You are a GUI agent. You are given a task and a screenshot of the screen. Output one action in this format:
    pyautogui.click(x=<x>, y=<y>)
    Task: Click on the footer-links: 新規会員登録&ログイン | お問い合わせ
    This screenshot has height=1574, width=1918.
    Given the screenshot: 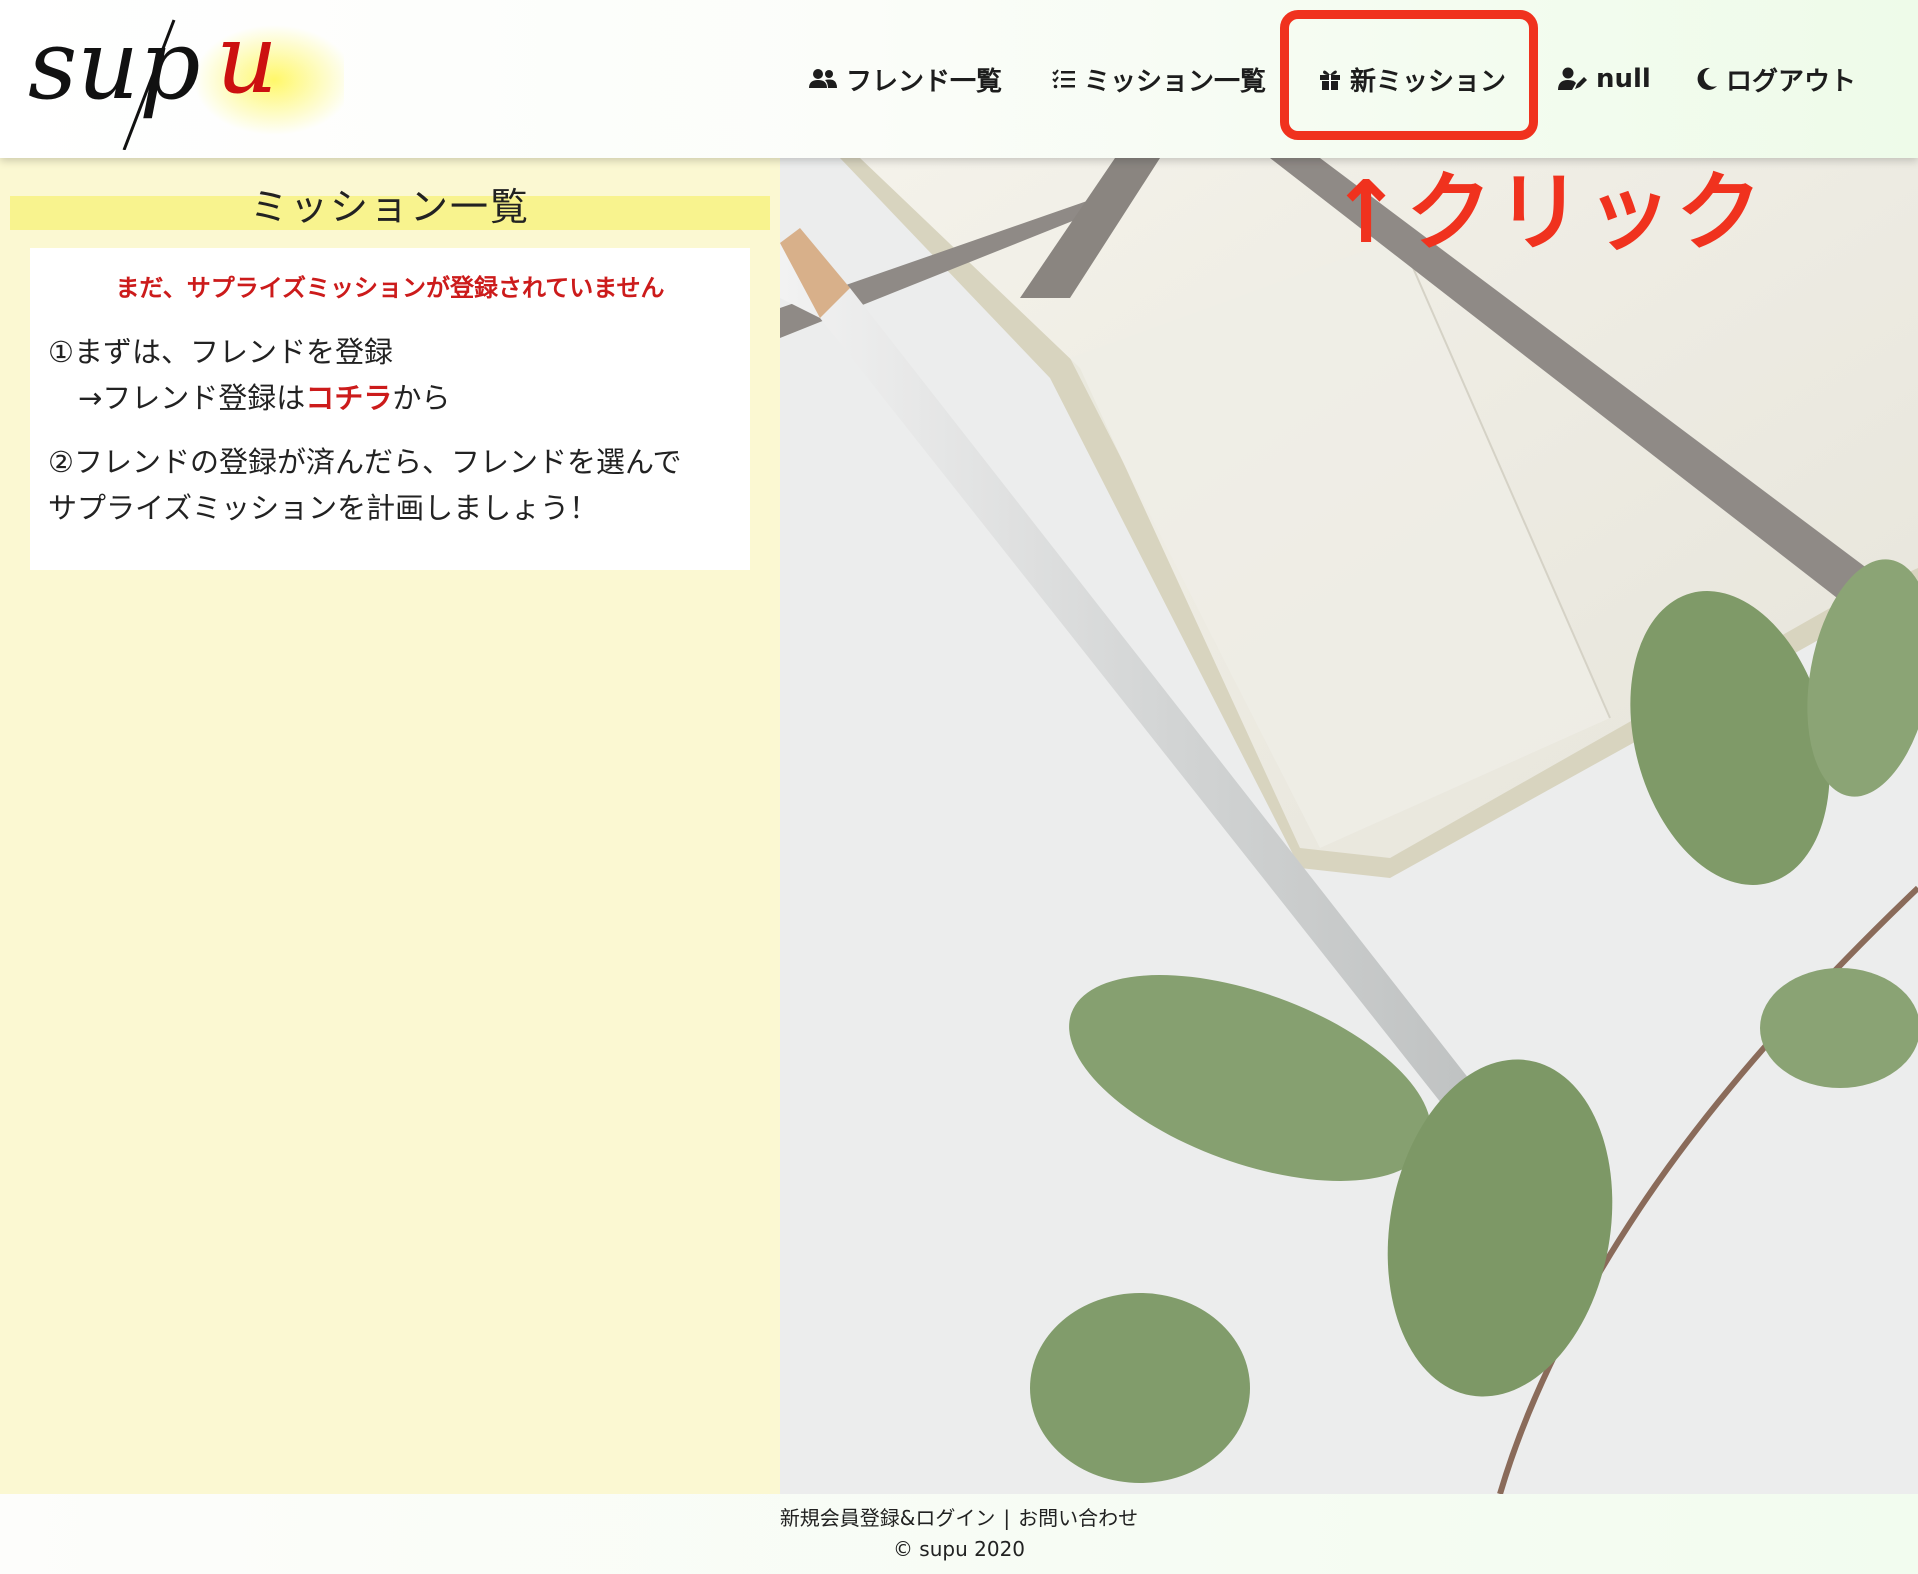 What is the action you would take?
    pyautogui.click(x=959, y=1516)
    